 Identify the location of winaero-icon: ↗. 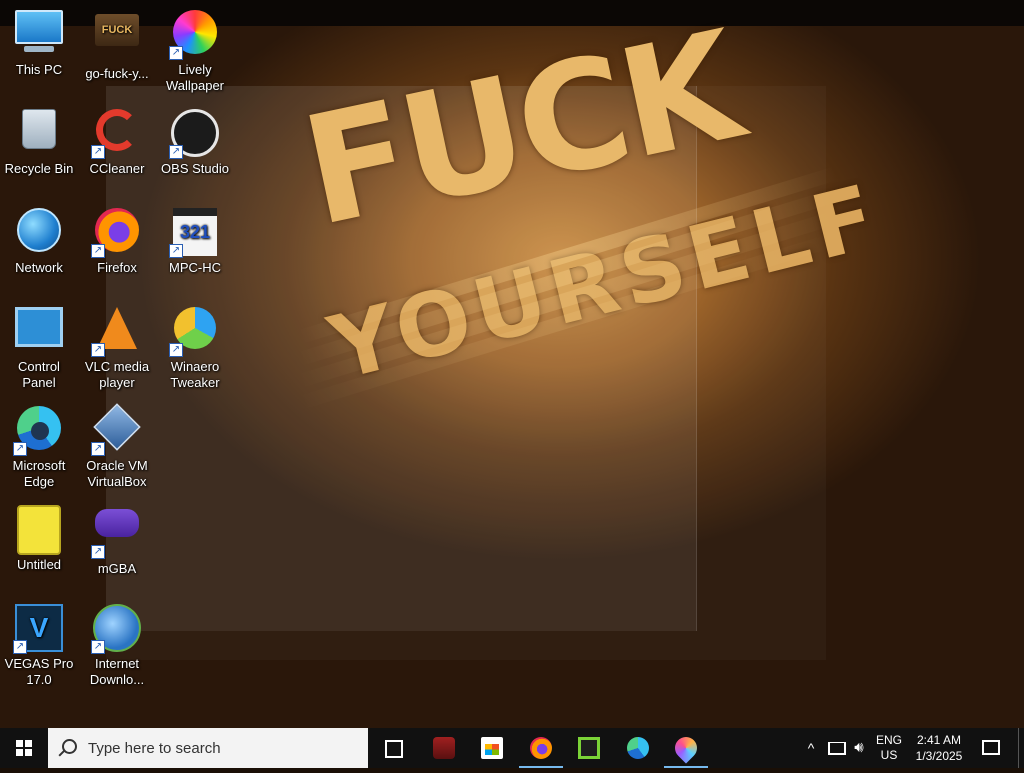
(194, 332).